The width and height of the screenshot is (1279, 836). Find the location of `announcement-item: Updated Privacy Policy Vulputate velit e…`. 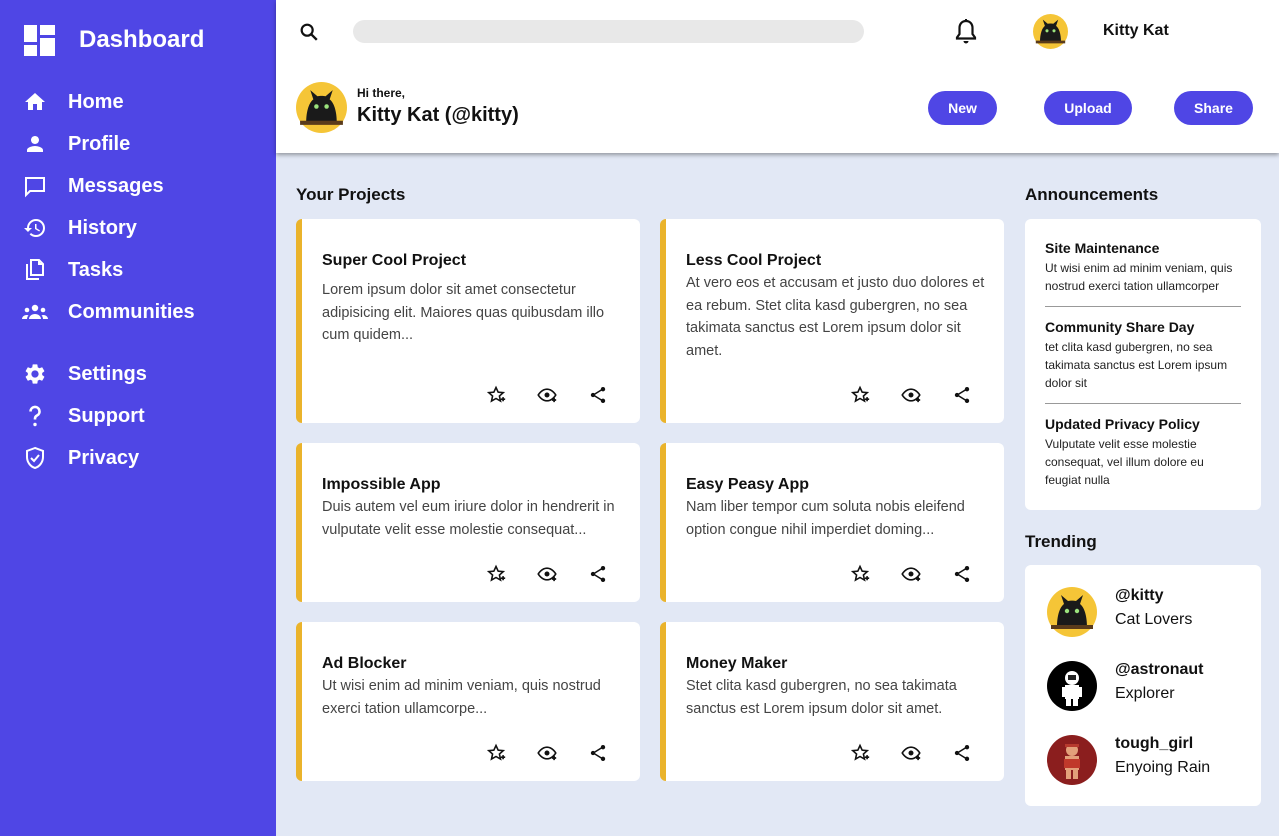

announcement-item: Updated Privacy Policy Vulputate velit e… is located at coordinates (1143, 452).